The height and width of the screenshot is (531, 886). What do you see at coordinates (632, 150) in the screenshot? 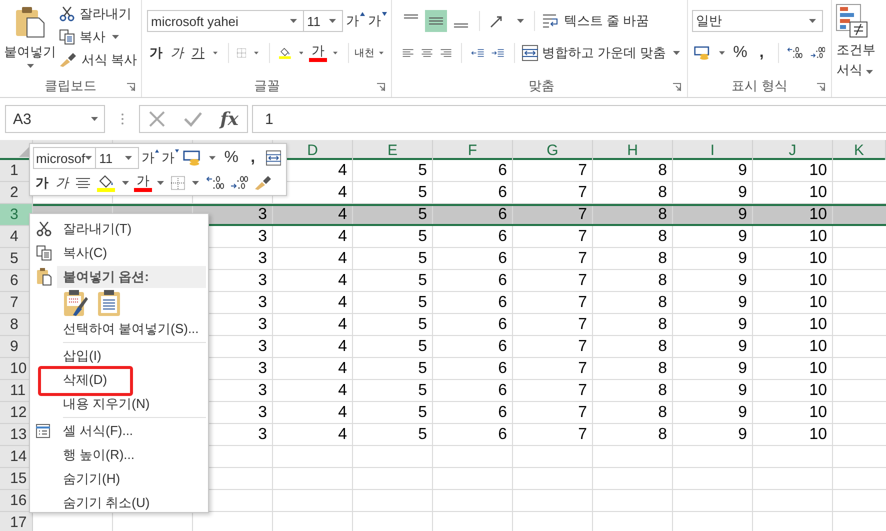
I see `column-header: H` at bounding box center [632, 150].